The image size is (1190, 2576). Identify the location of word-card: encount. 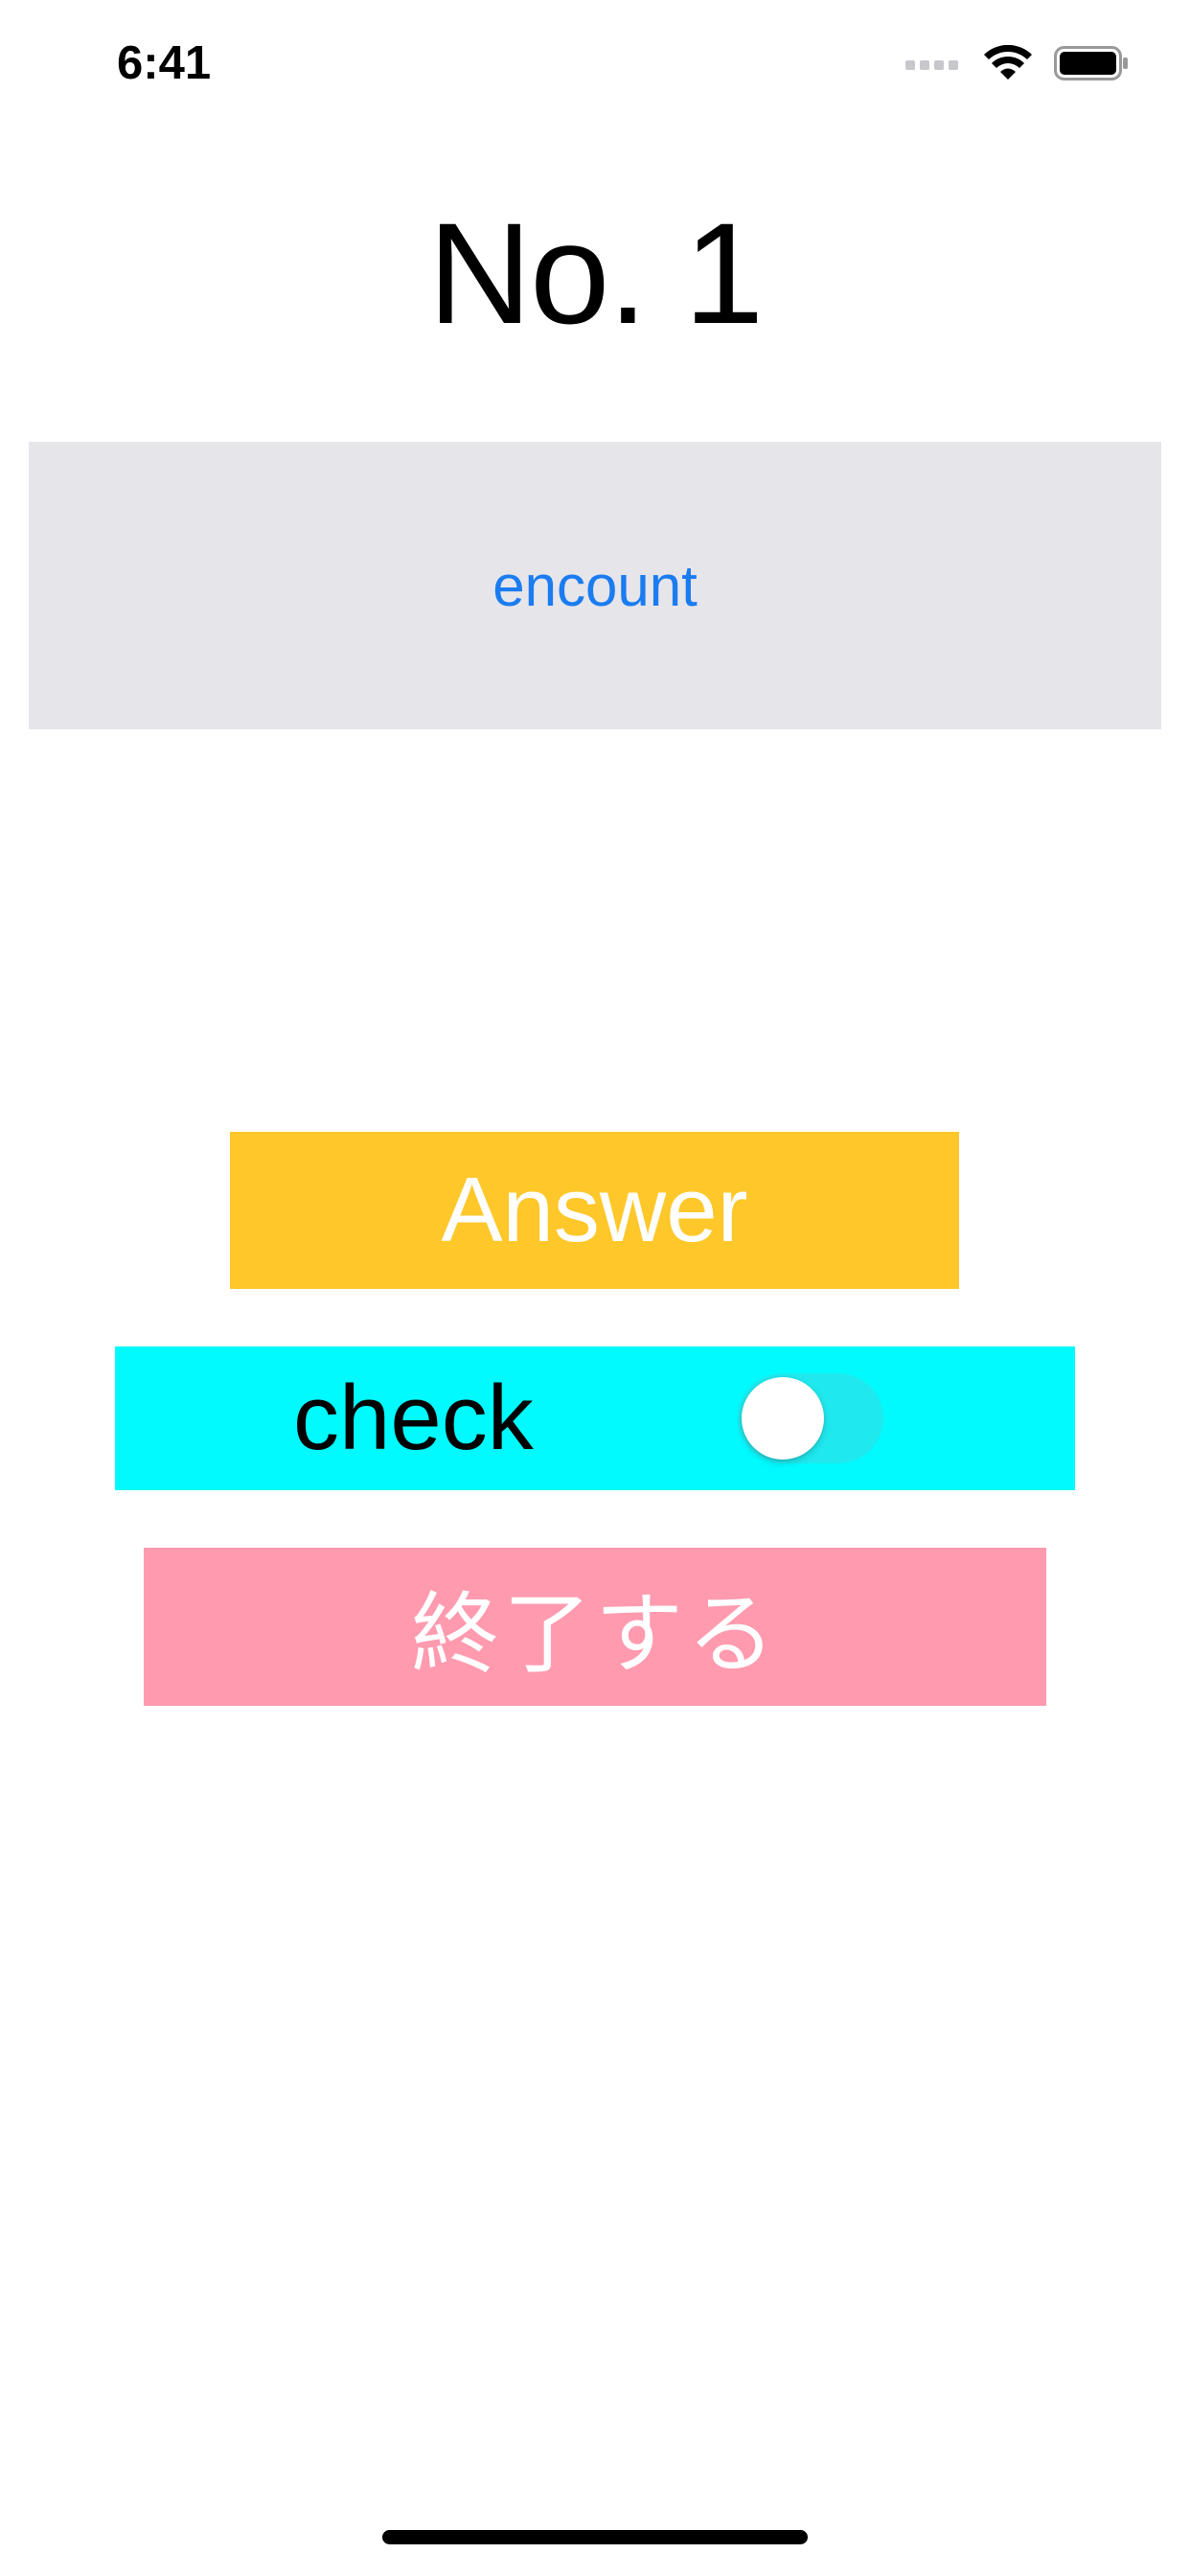
(595, 585).